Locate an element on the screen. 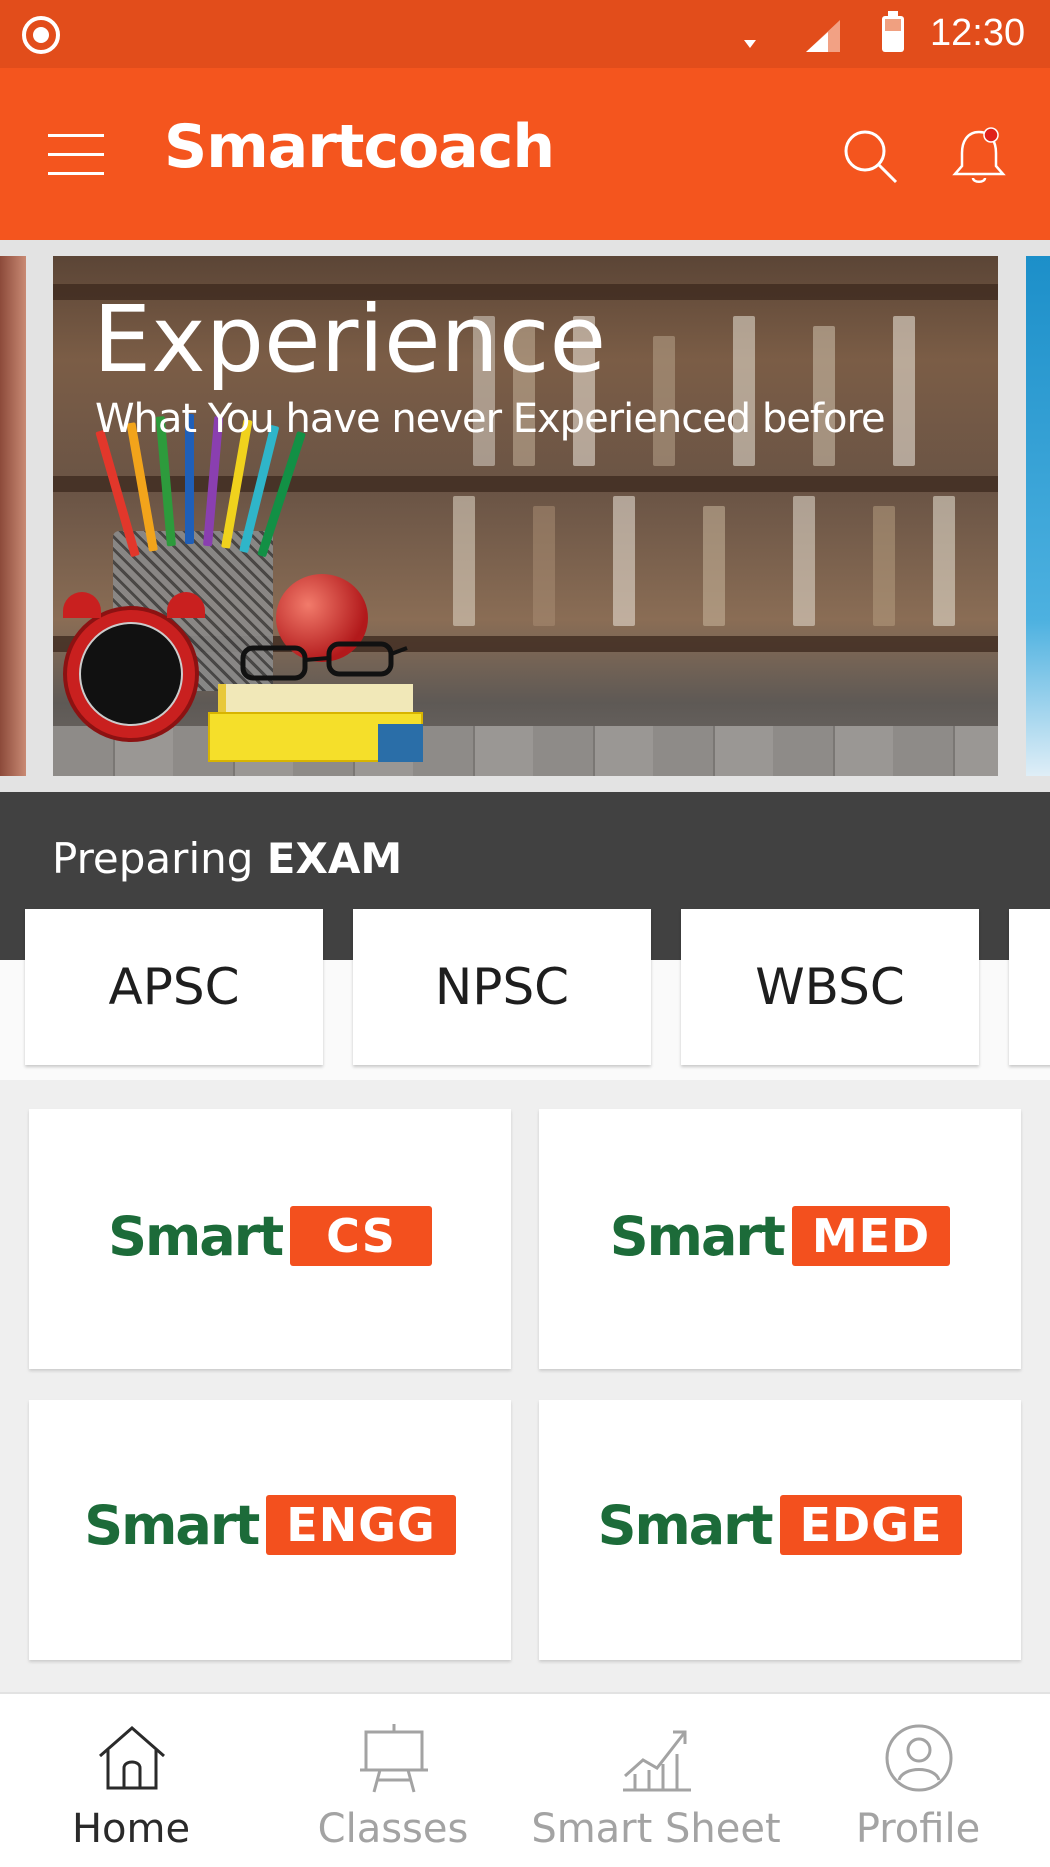  cell-signal-icon is located at coordinates (823, 36).